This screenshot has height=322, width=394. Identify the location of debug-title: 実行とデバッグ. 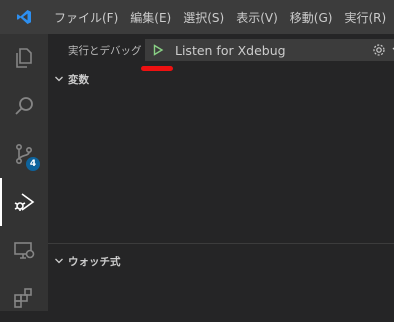
(105, 50).